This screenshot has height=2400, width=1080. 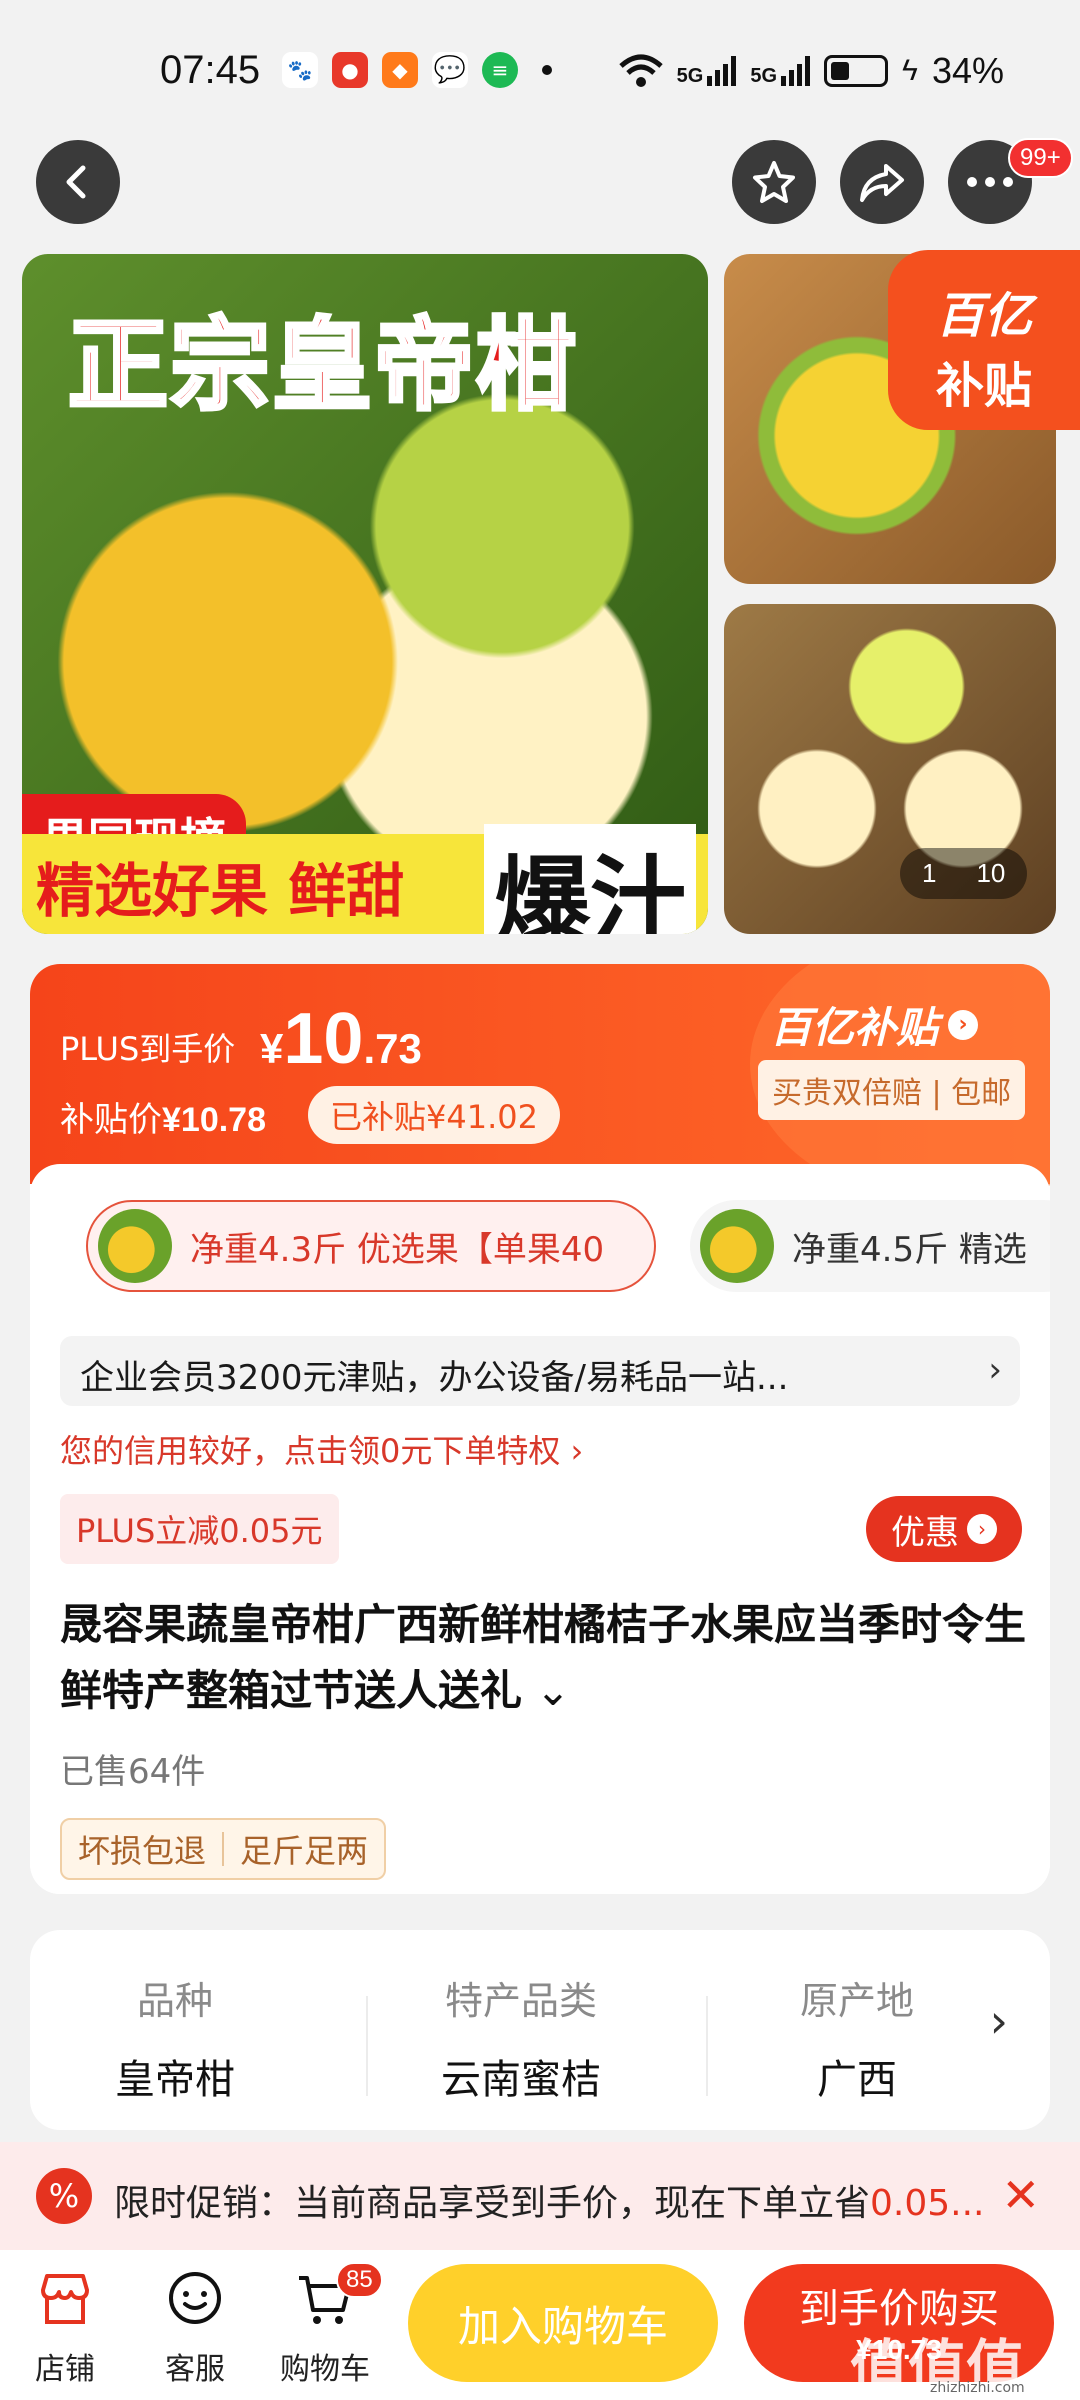 I want to click on back-button, so click(x=78, y=182).